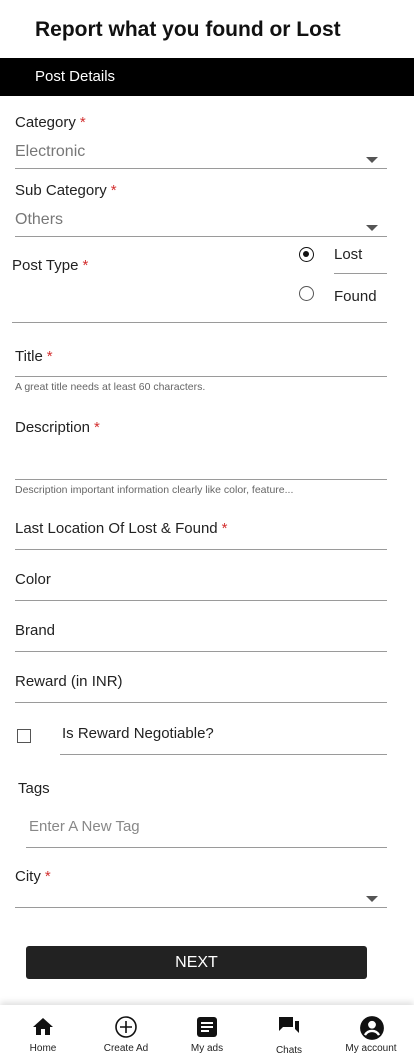 This screenshot has height=1062, width=414. What do you see at coordinates (289, 1050) in the screenshot?
I see `nav-label-chats: Chats` at bounding box center [289, 1050].